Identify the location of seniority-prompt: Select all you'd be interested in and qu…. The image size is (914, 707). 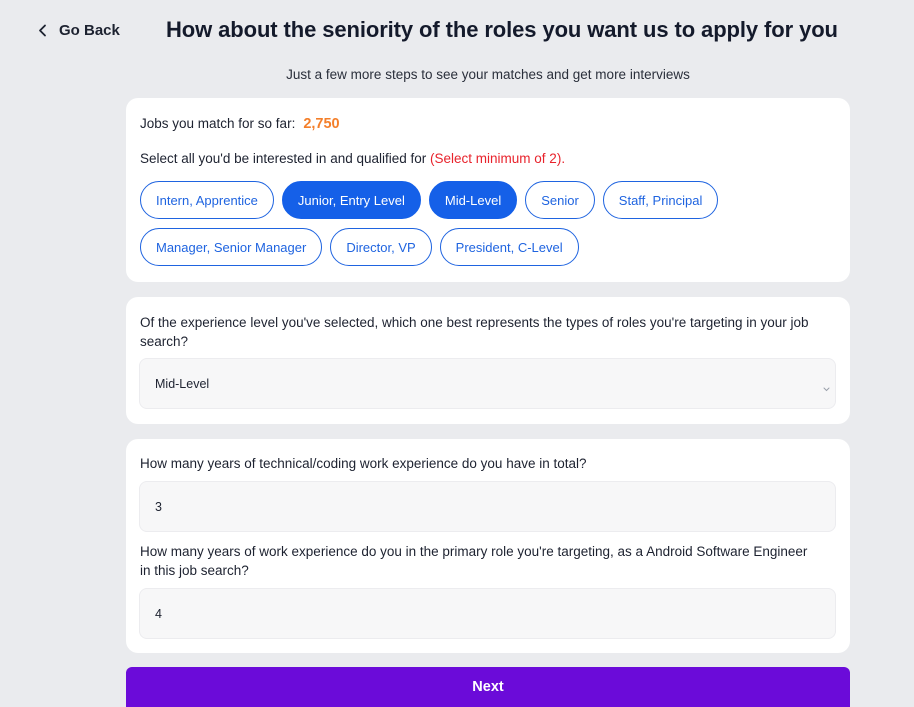
(352, 158).